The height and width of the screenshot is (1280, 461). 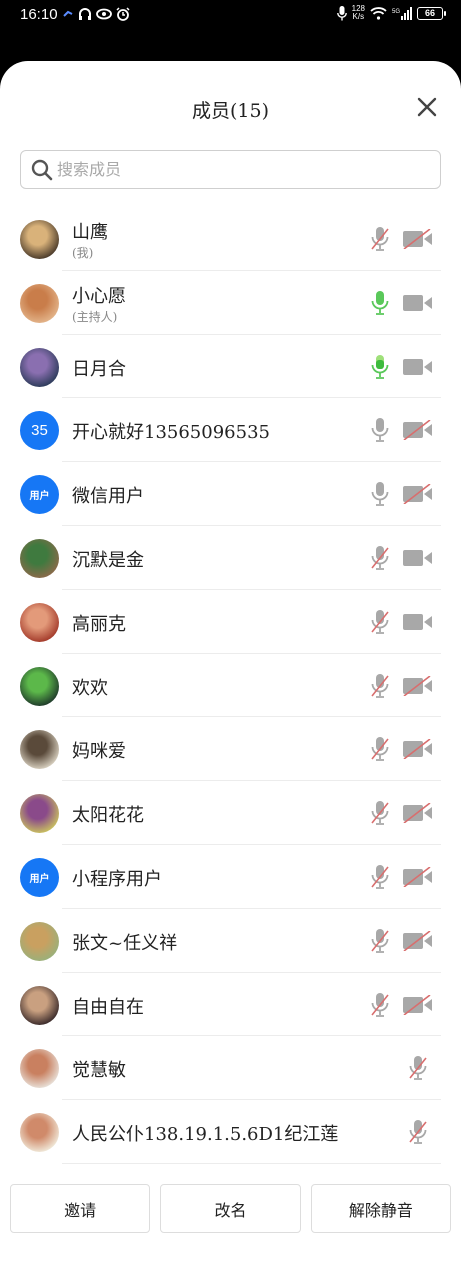 What do you see at coordinates (205, 1135) in the screenshot?
I see `member-name: 人民公仆138.19.1.5.6D1纪江莲` at bounding box center [205, 1135].